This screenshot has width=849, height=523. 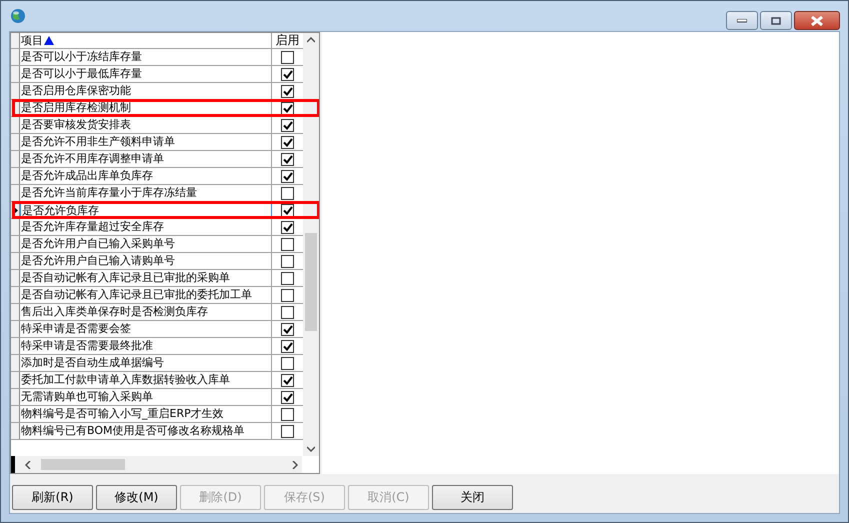 What do you see at coordinates (146, 244) in the screenshot?
I see `table-cell: 是否允许用户自已输入采购单号` at bounding box center [146, 244].